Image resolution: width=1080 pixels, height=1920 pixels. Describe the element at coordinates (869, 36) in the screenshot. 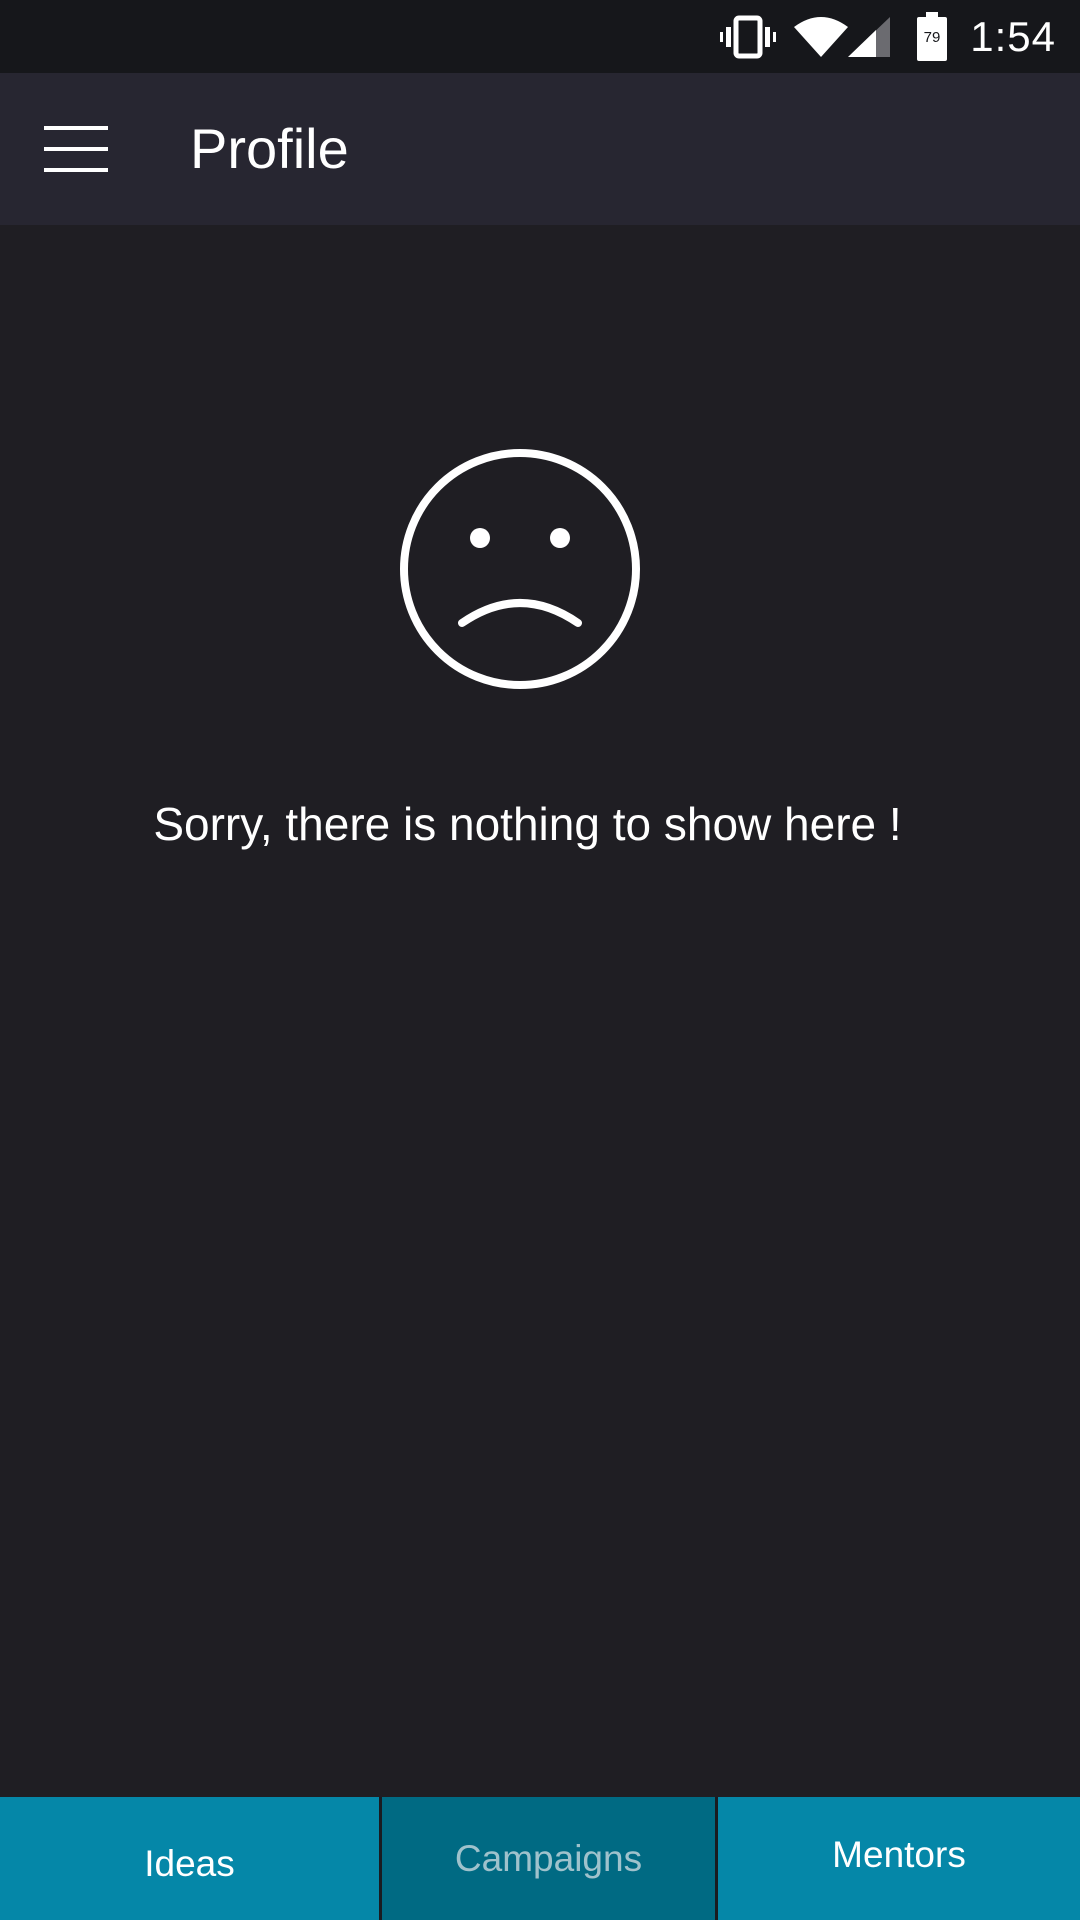

I see `cell-signal-icon` at that location.